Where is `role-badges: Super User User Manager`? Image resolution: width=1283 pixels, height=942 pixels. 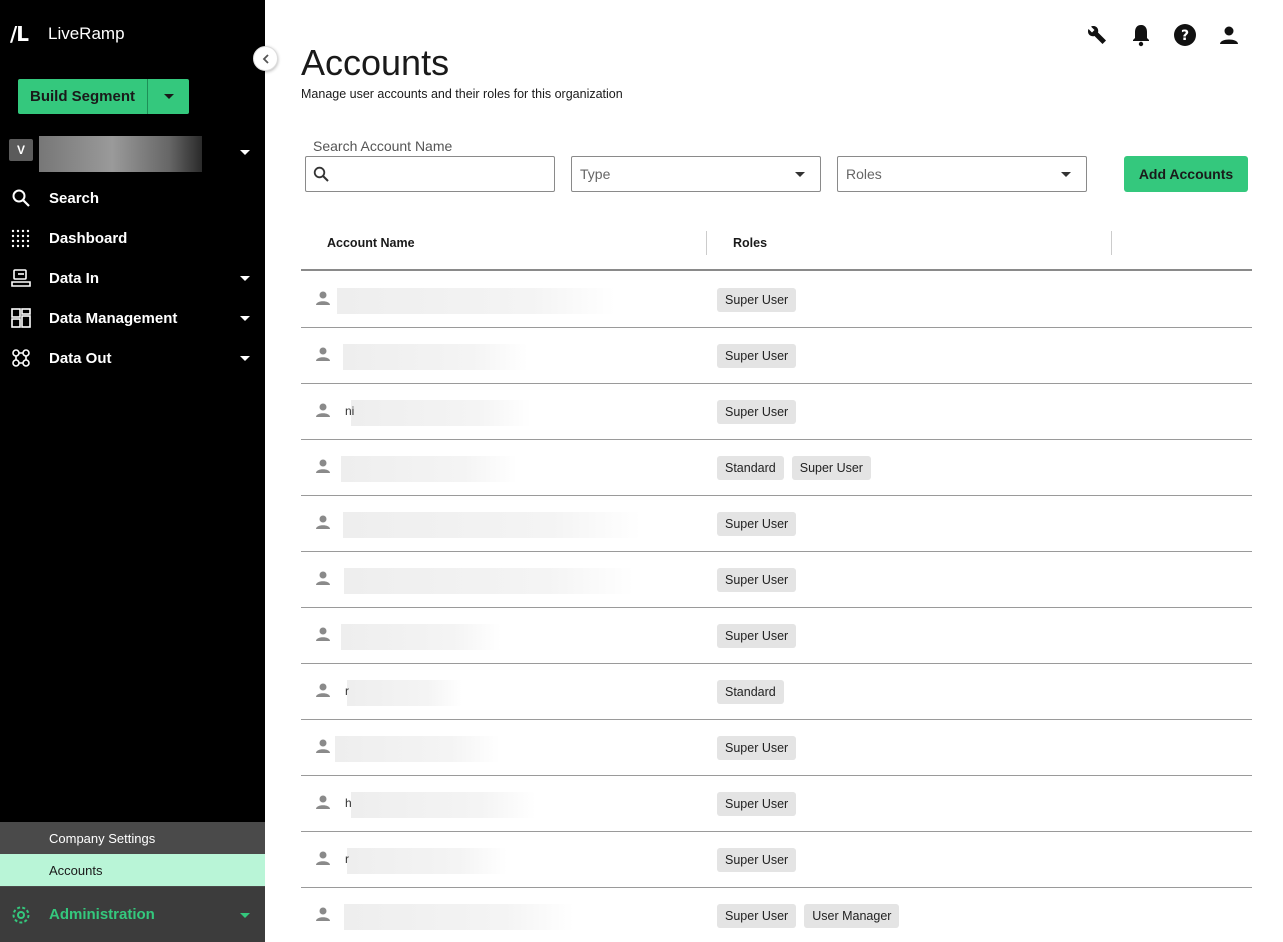
role-badges: Super User User Manager is located at coordinates (812, 916).